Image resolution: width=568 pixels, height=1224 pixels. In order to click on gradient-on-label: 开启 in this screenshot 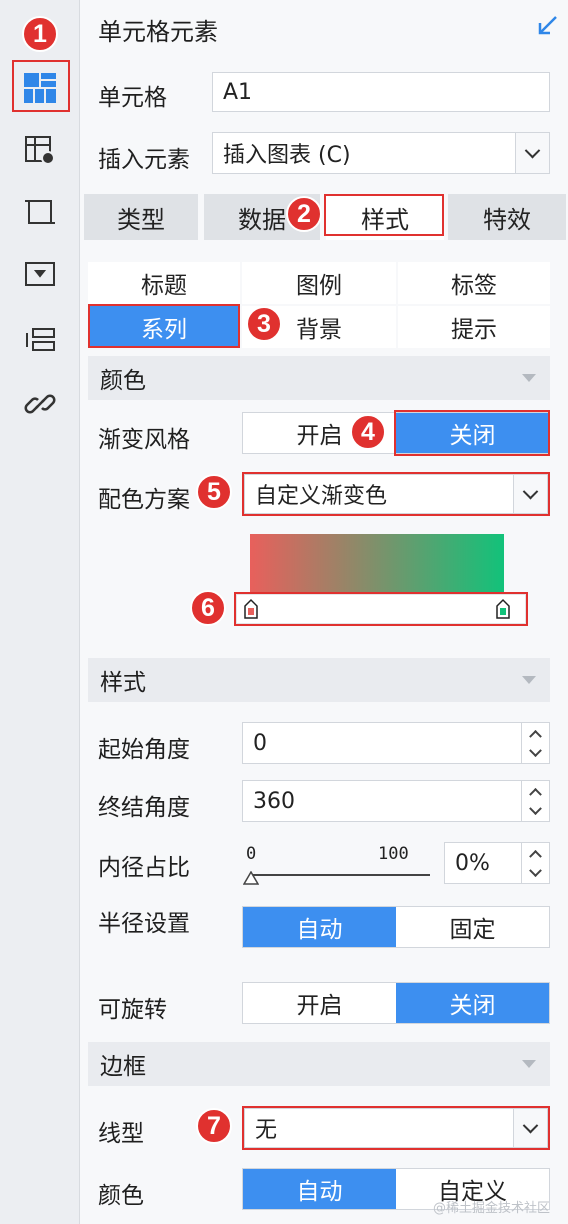, I will do `click(319, 436)`.